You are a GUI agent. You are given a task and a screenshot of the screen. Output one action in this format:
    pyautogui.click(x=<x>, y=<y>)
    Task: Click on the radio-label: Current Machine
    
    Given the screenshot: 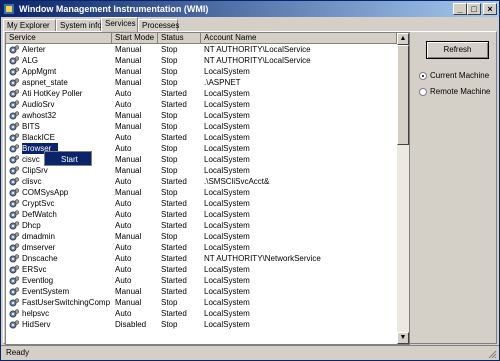 What is the action you would take?
    pyautogui.click(x=460, y=75)
    